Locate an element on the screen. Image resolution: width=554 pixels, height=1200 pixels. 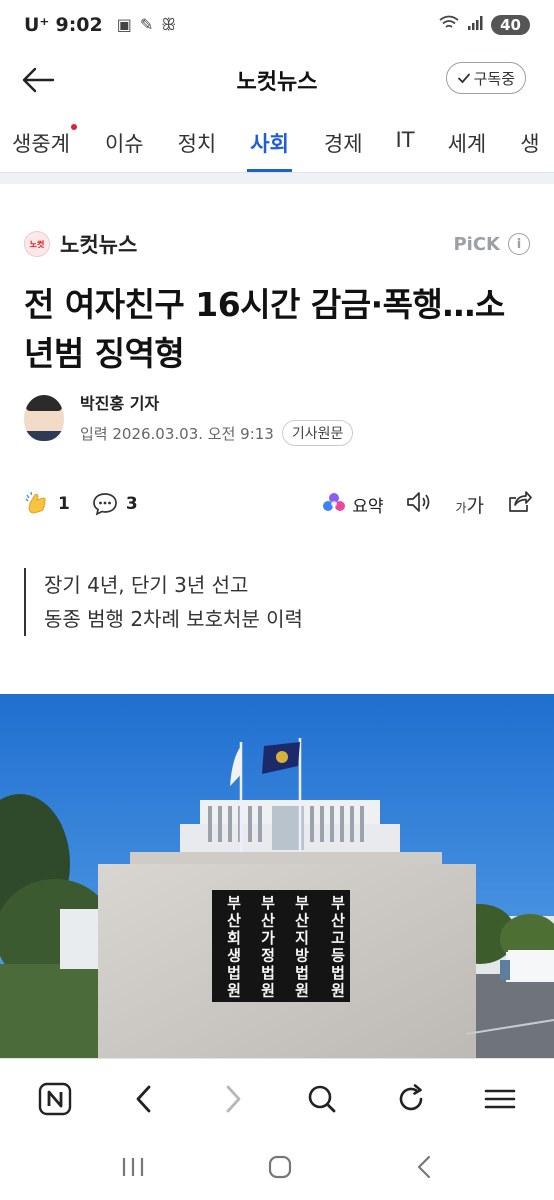
subscribe-label: 구독중 is located at coordinates (494, 78).